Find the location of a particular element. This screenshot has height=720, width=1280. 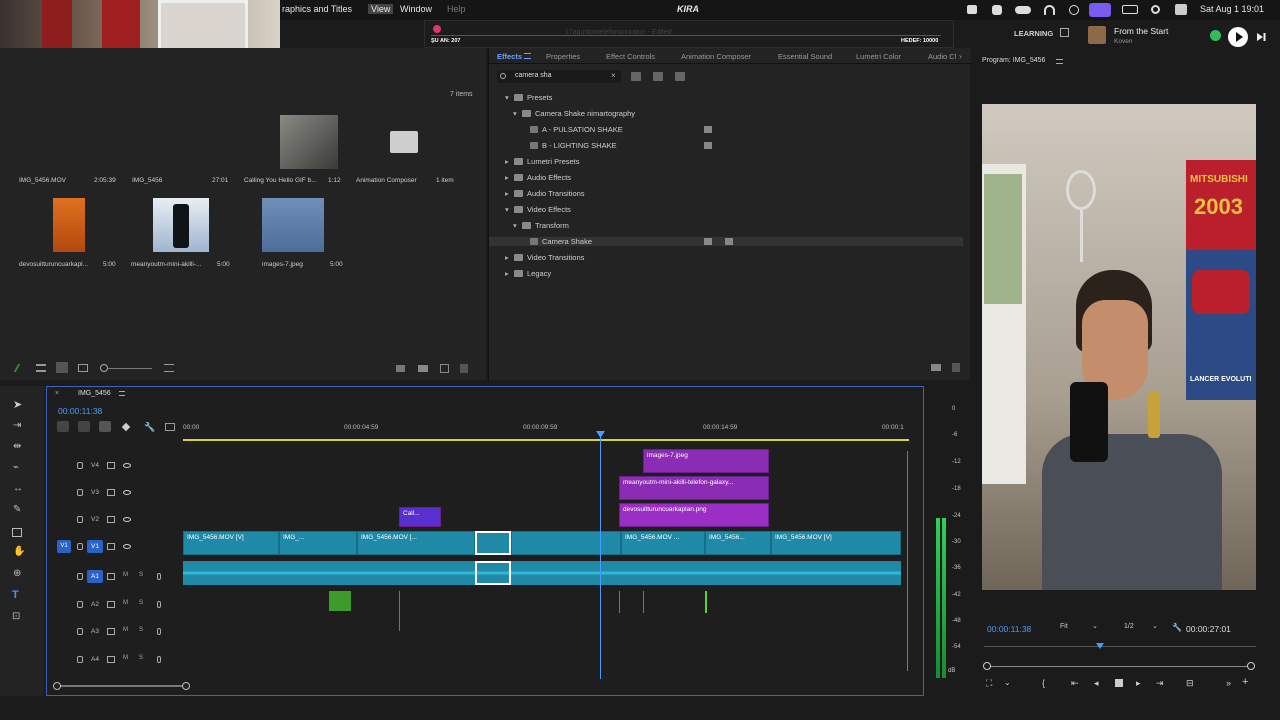

menu-window: Window is located at coordinates (416, 9).